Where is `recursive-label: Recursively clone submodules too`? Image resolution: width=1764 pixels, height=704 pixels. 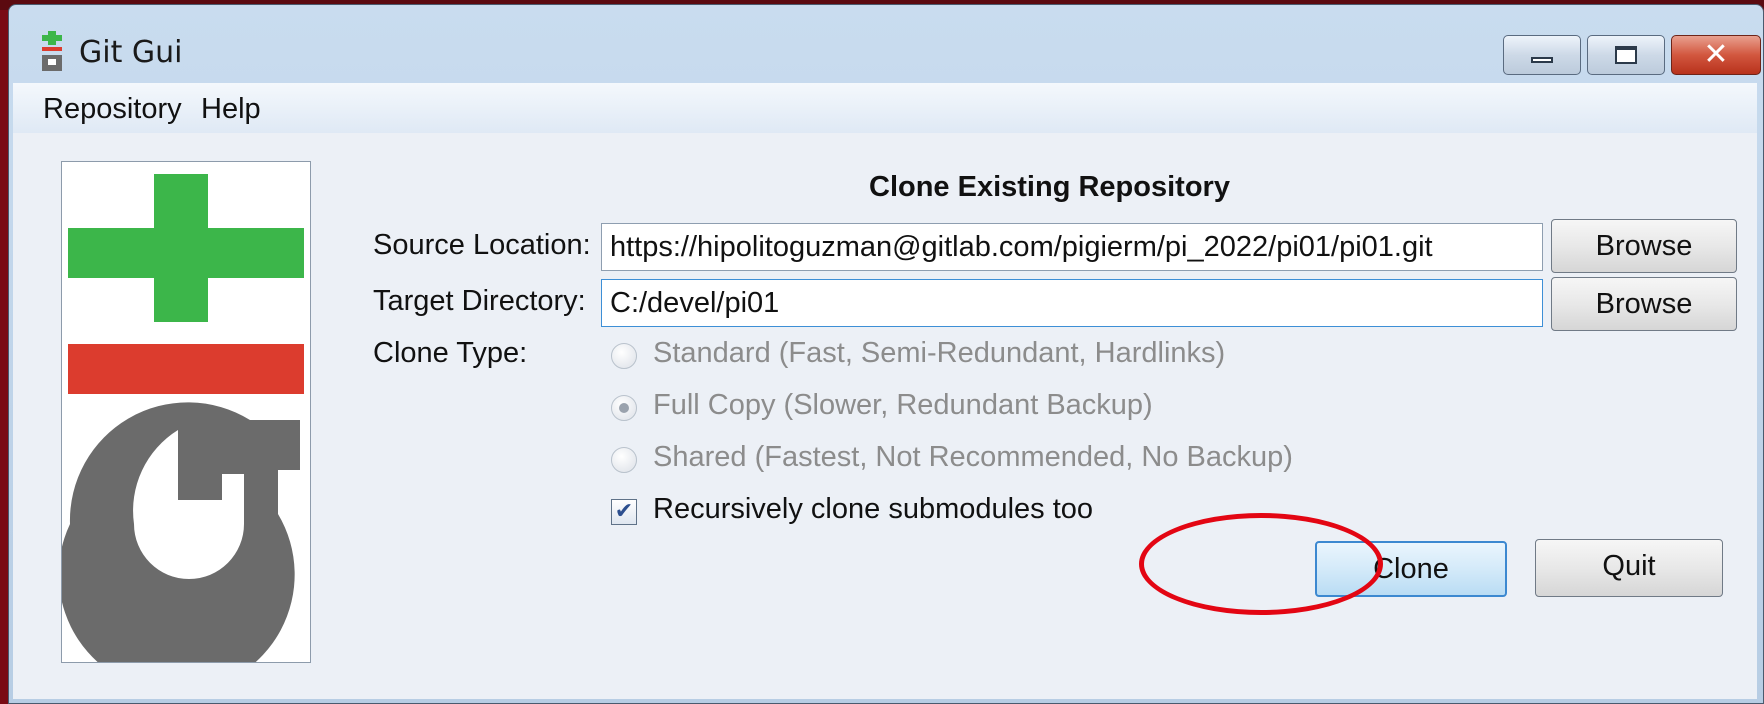 recursive-label: Recursively clone submodules too is located at coordinates (873, 509).